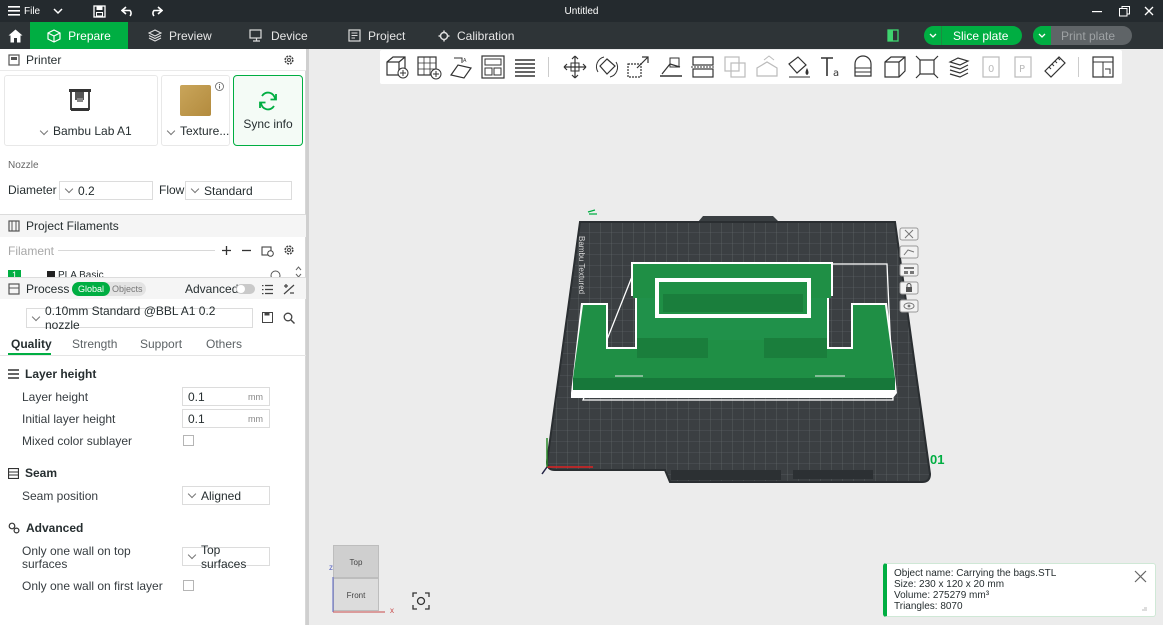 This screenshot has height=625, width=1163. What do you see at coordinates (58, 11) in the screenshot?
I see `file-dropdown-chevron-icon` at bounding box center [58, 11].